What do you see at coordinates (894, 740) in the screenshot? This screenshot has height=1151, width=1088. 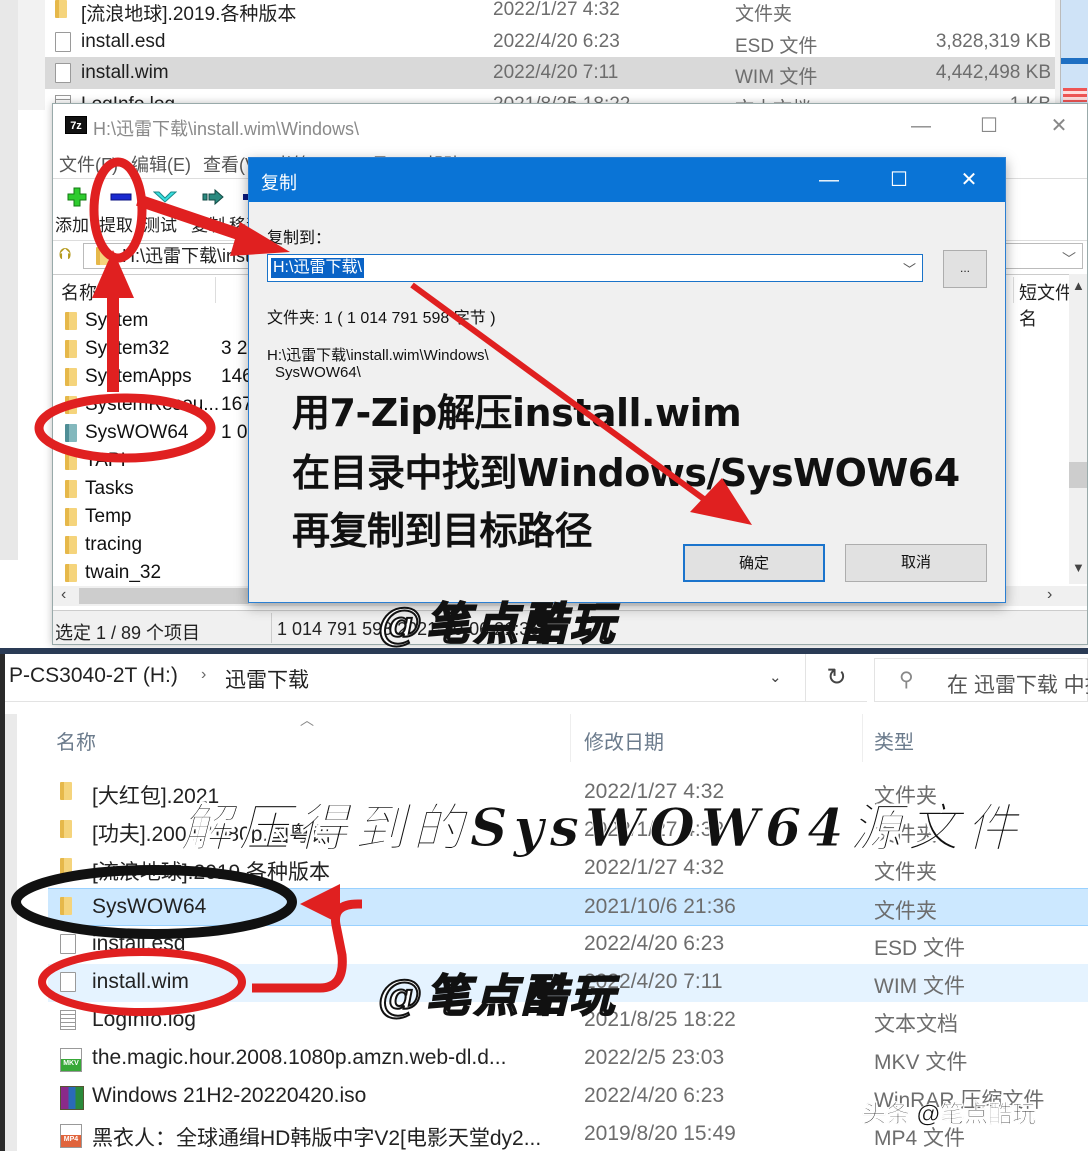 I see `column-type: 类型` at bounding box center [894, 740].